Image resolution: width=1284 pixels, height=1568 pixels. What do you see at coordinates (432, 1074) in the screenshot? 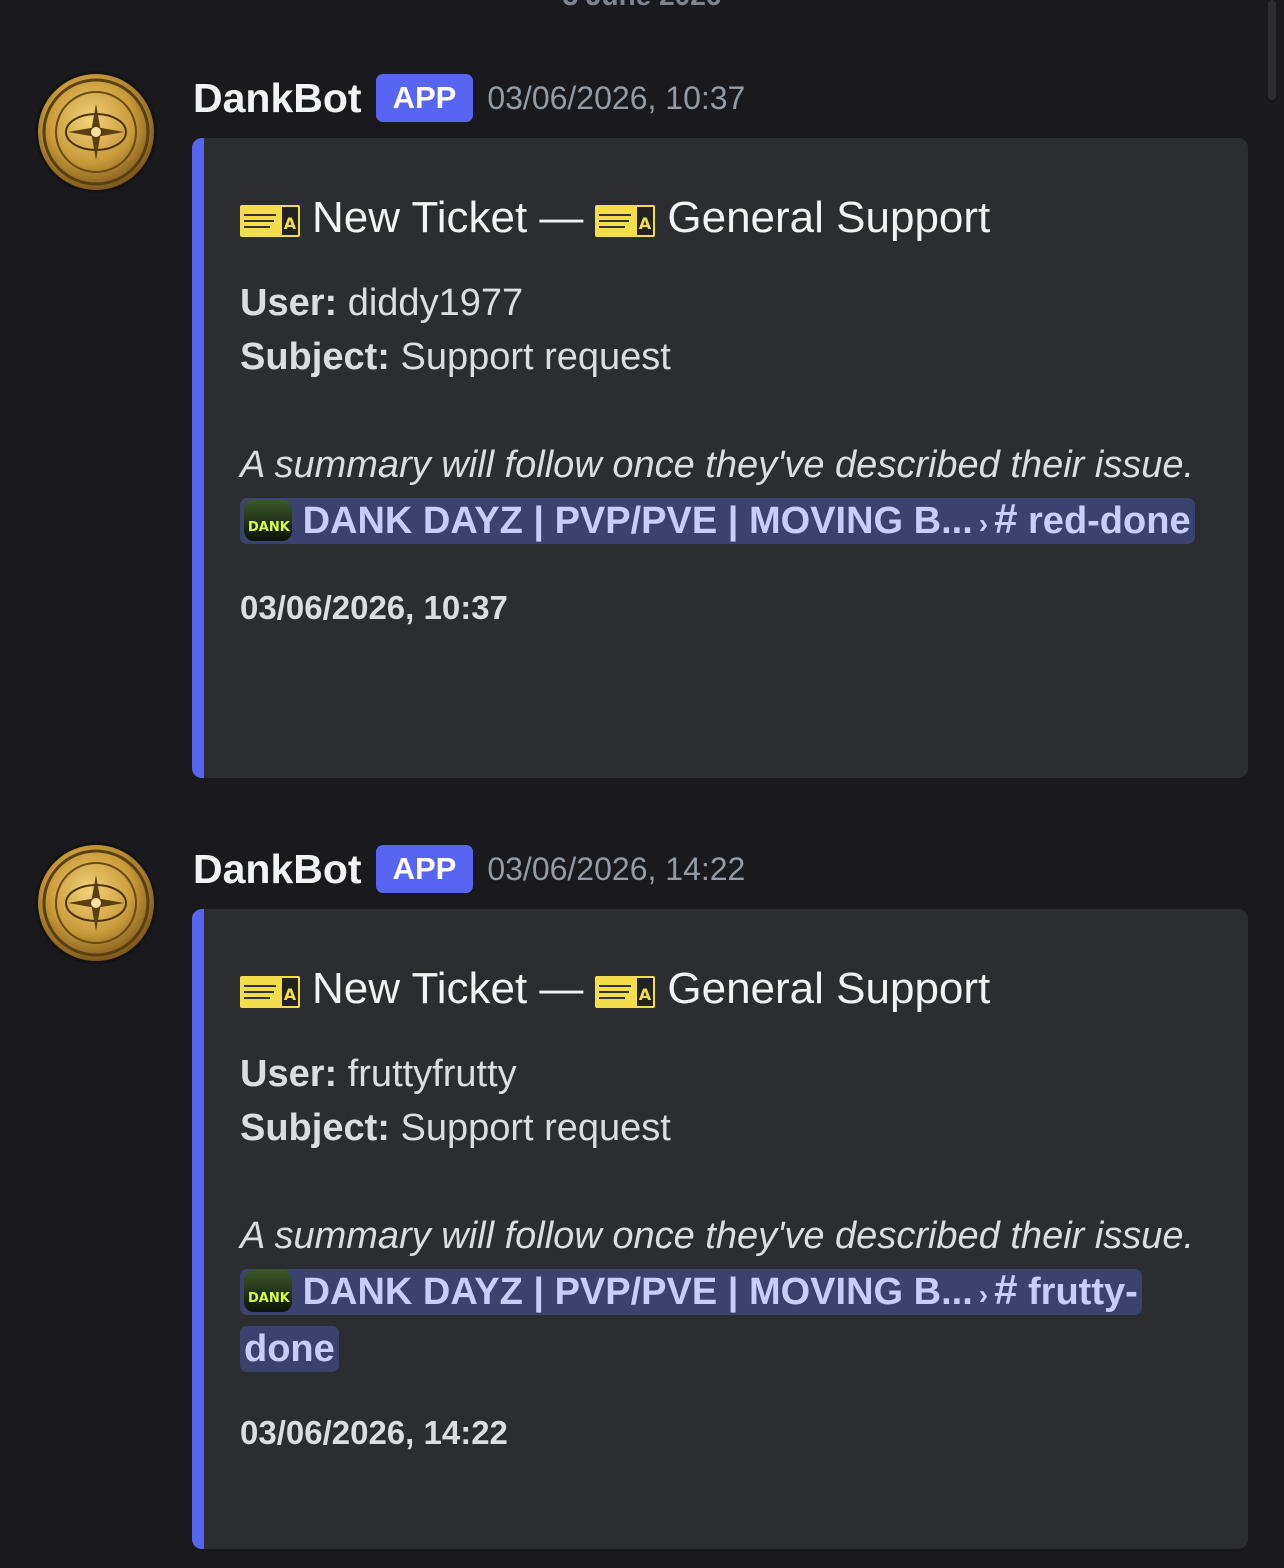
I see `user-value: fruttyfrutty` at bounding box center [432, 1074].